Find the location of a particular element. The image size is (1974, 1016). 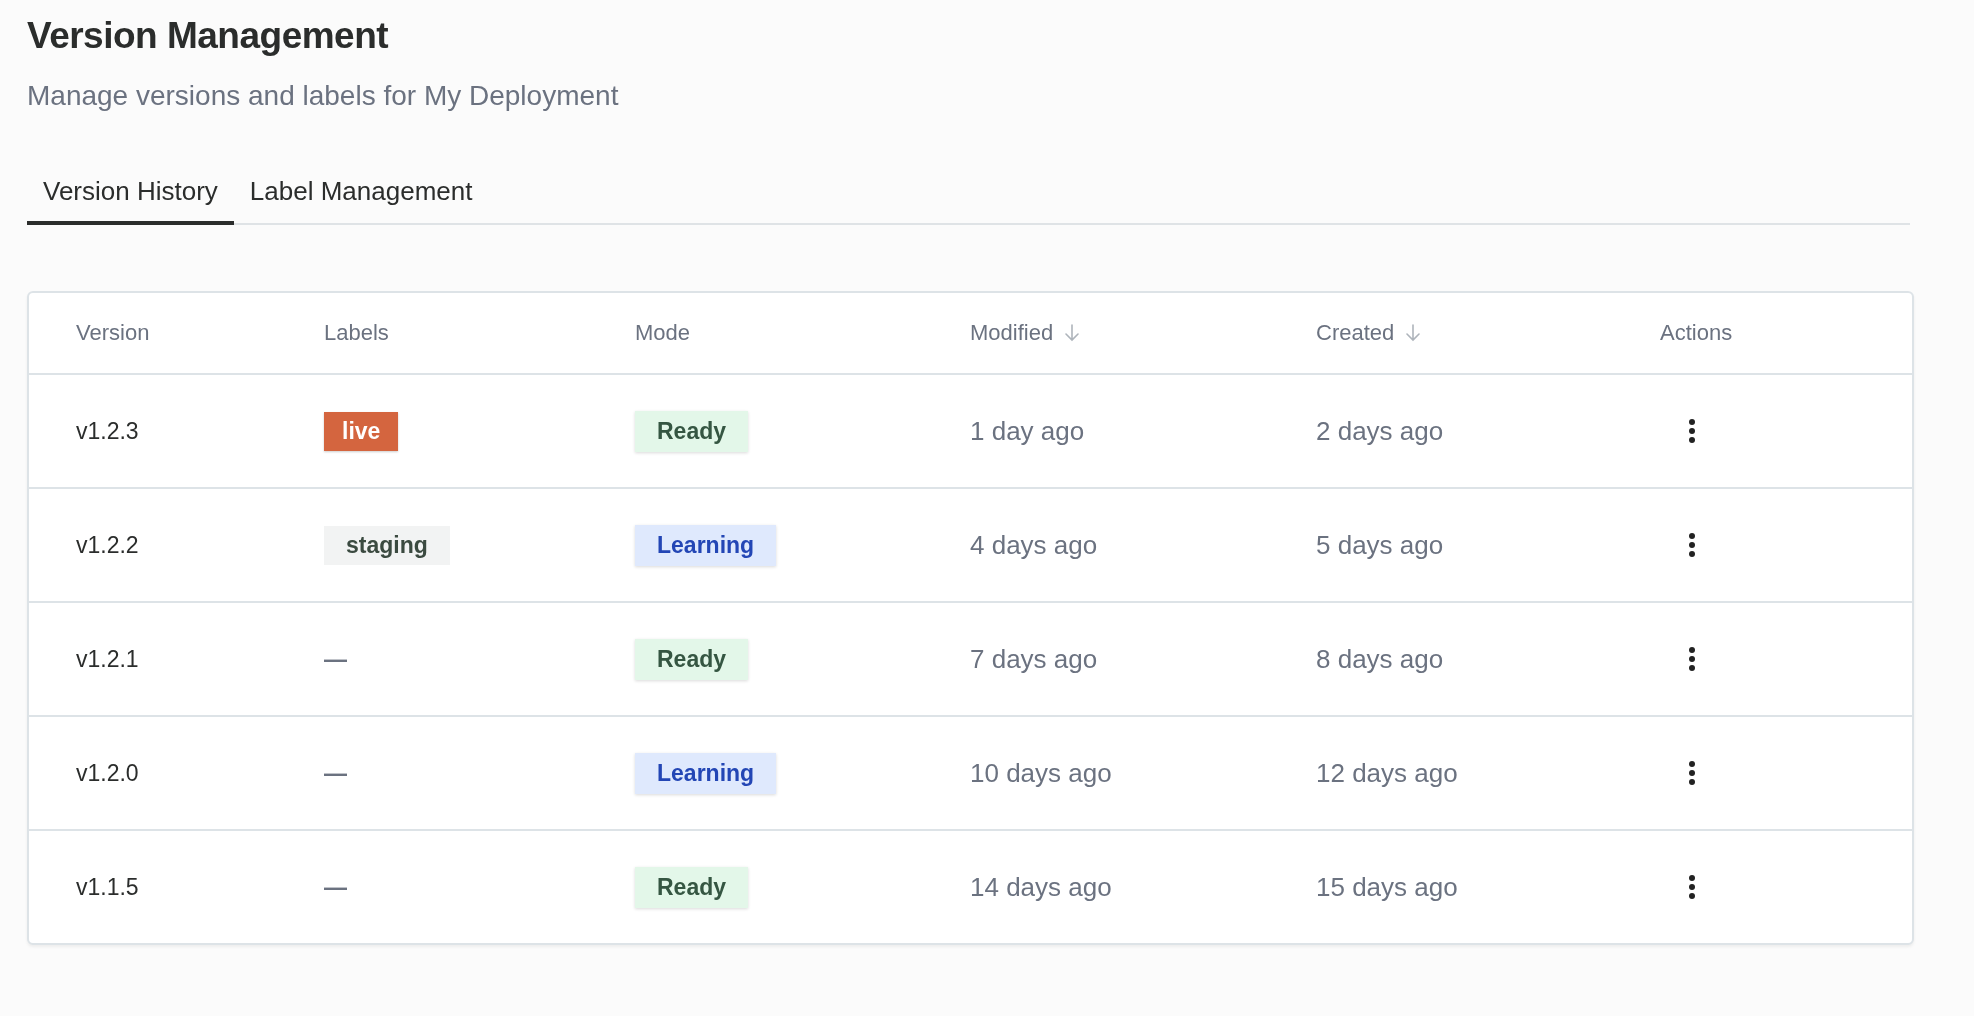

page-title: Version Management is located at coordinates (208, 36).